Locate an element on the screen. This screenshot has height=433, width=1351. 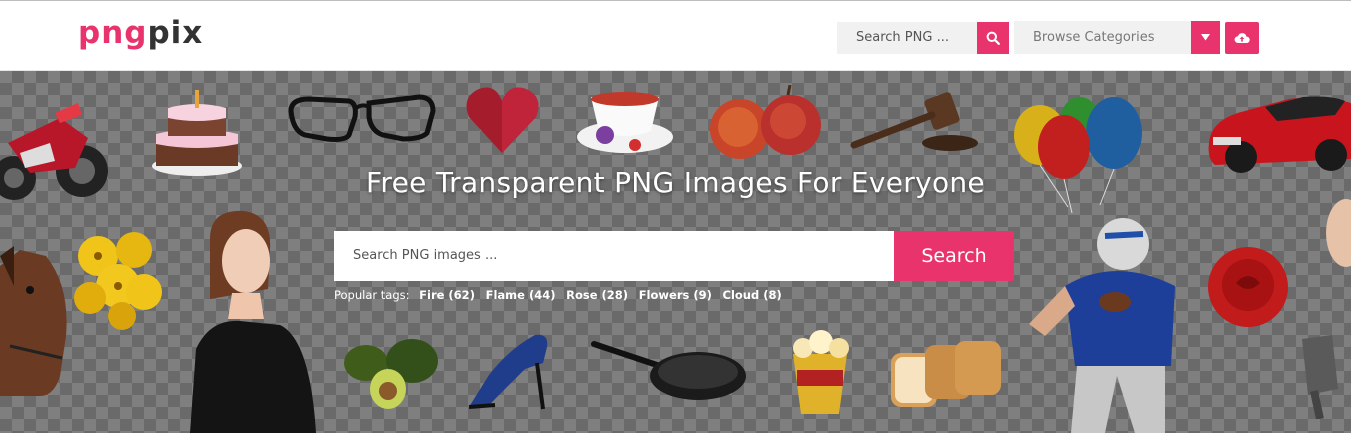
woman-image is located at coordinates (253, 321).